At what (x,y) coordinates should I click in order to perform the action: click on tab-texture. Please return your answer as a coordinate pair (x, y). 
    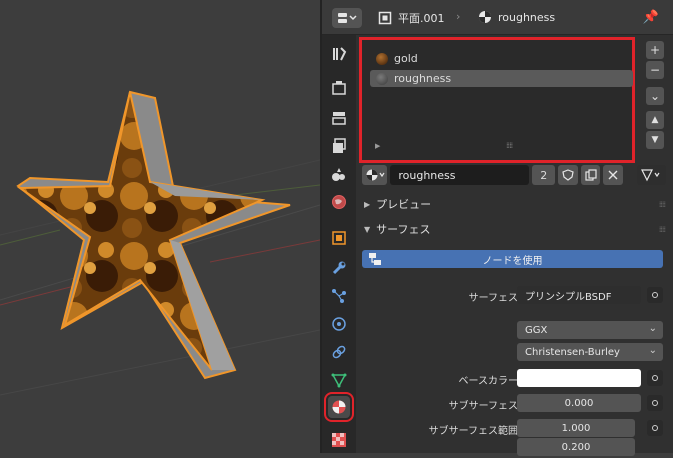
    Looking at the image, I should click on (339, 440).